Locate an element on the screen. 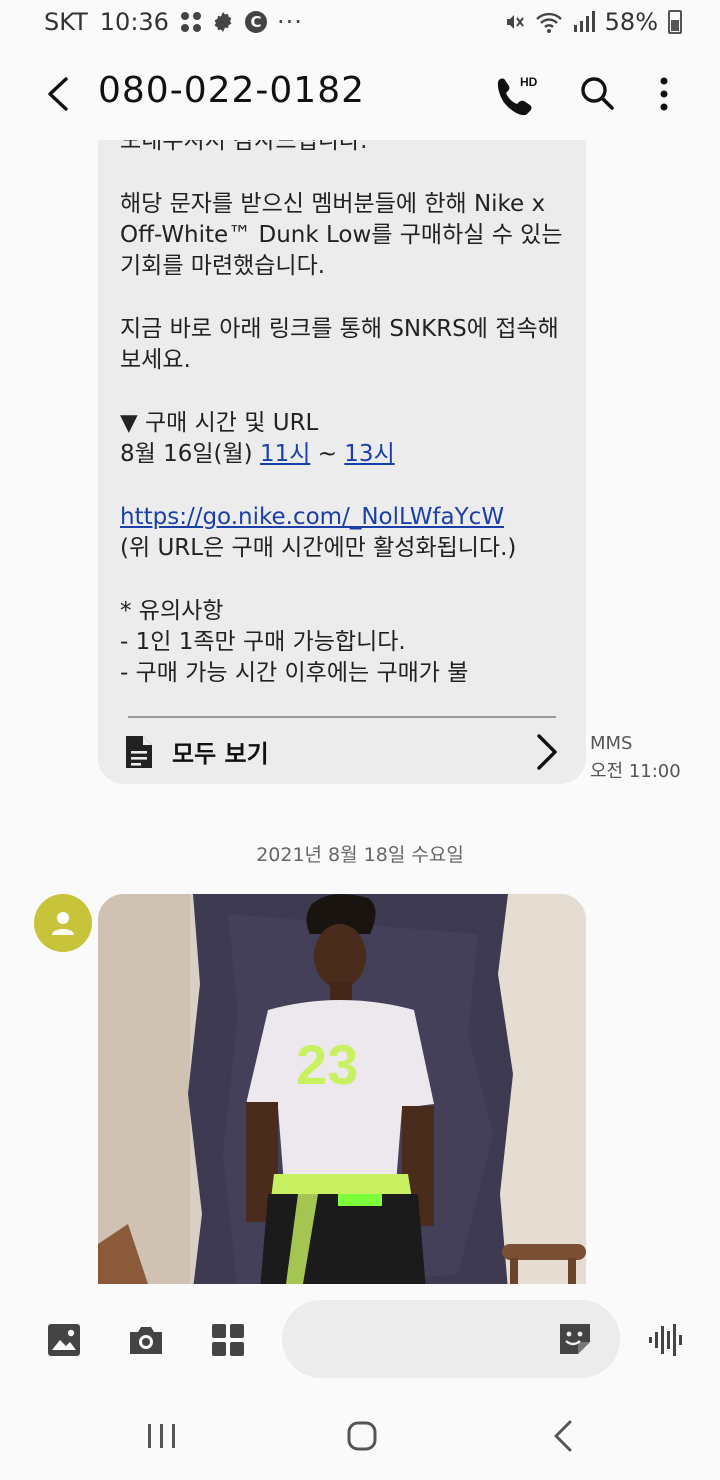  apps-icon is located at coordinates (228, 1340).